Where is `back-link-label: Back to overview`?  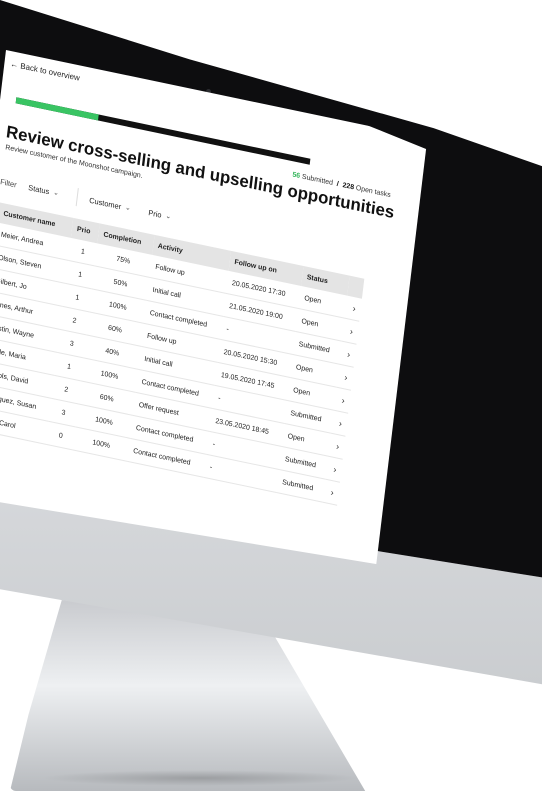
back-link-label: Back to overview is located at coordinates (50, 72).